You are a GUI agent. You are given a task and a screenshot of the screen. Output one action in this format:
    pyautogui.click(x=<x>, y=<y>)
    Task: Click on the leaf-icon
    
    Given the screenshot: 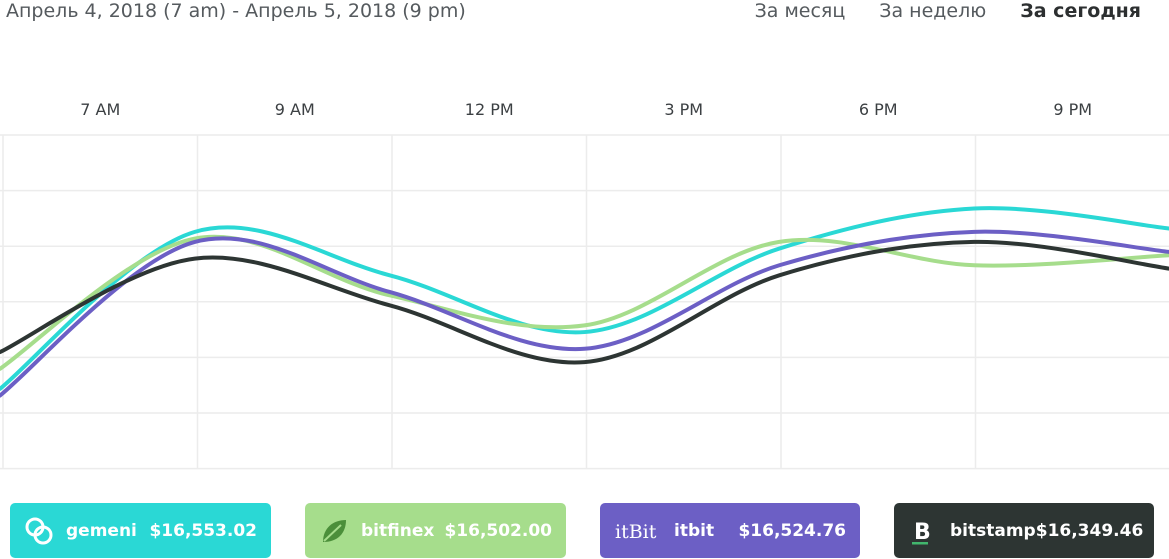 What is the action you would take?
    pyautogui.click(x=334, y=531)
    